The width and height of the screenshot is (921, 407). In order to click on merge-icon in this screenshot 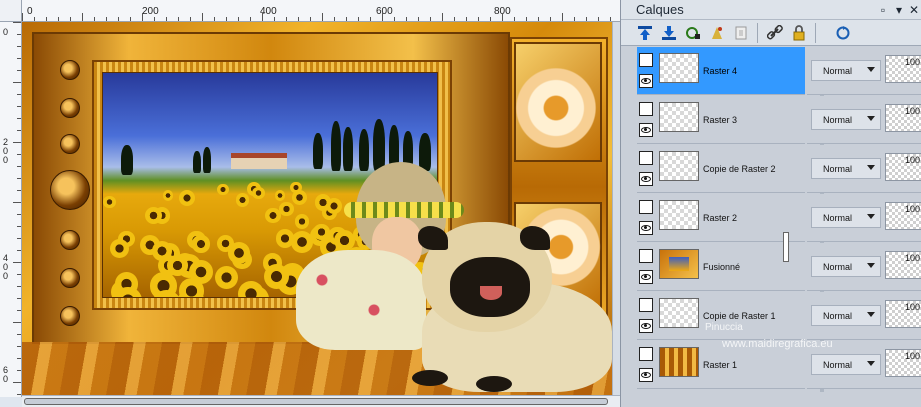, I will do `click(741, 33)`.